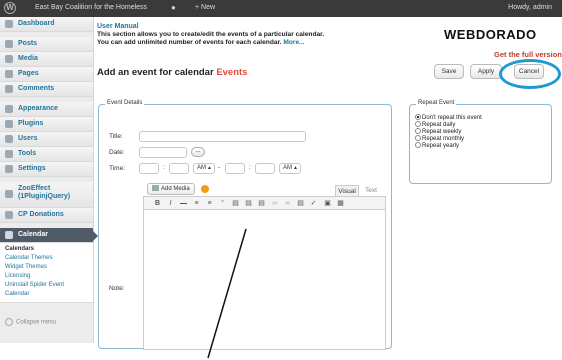 This screenshot has width=562, height=360. I want to click on sidebar-item-appearance: Appearance, so click(46, 109).